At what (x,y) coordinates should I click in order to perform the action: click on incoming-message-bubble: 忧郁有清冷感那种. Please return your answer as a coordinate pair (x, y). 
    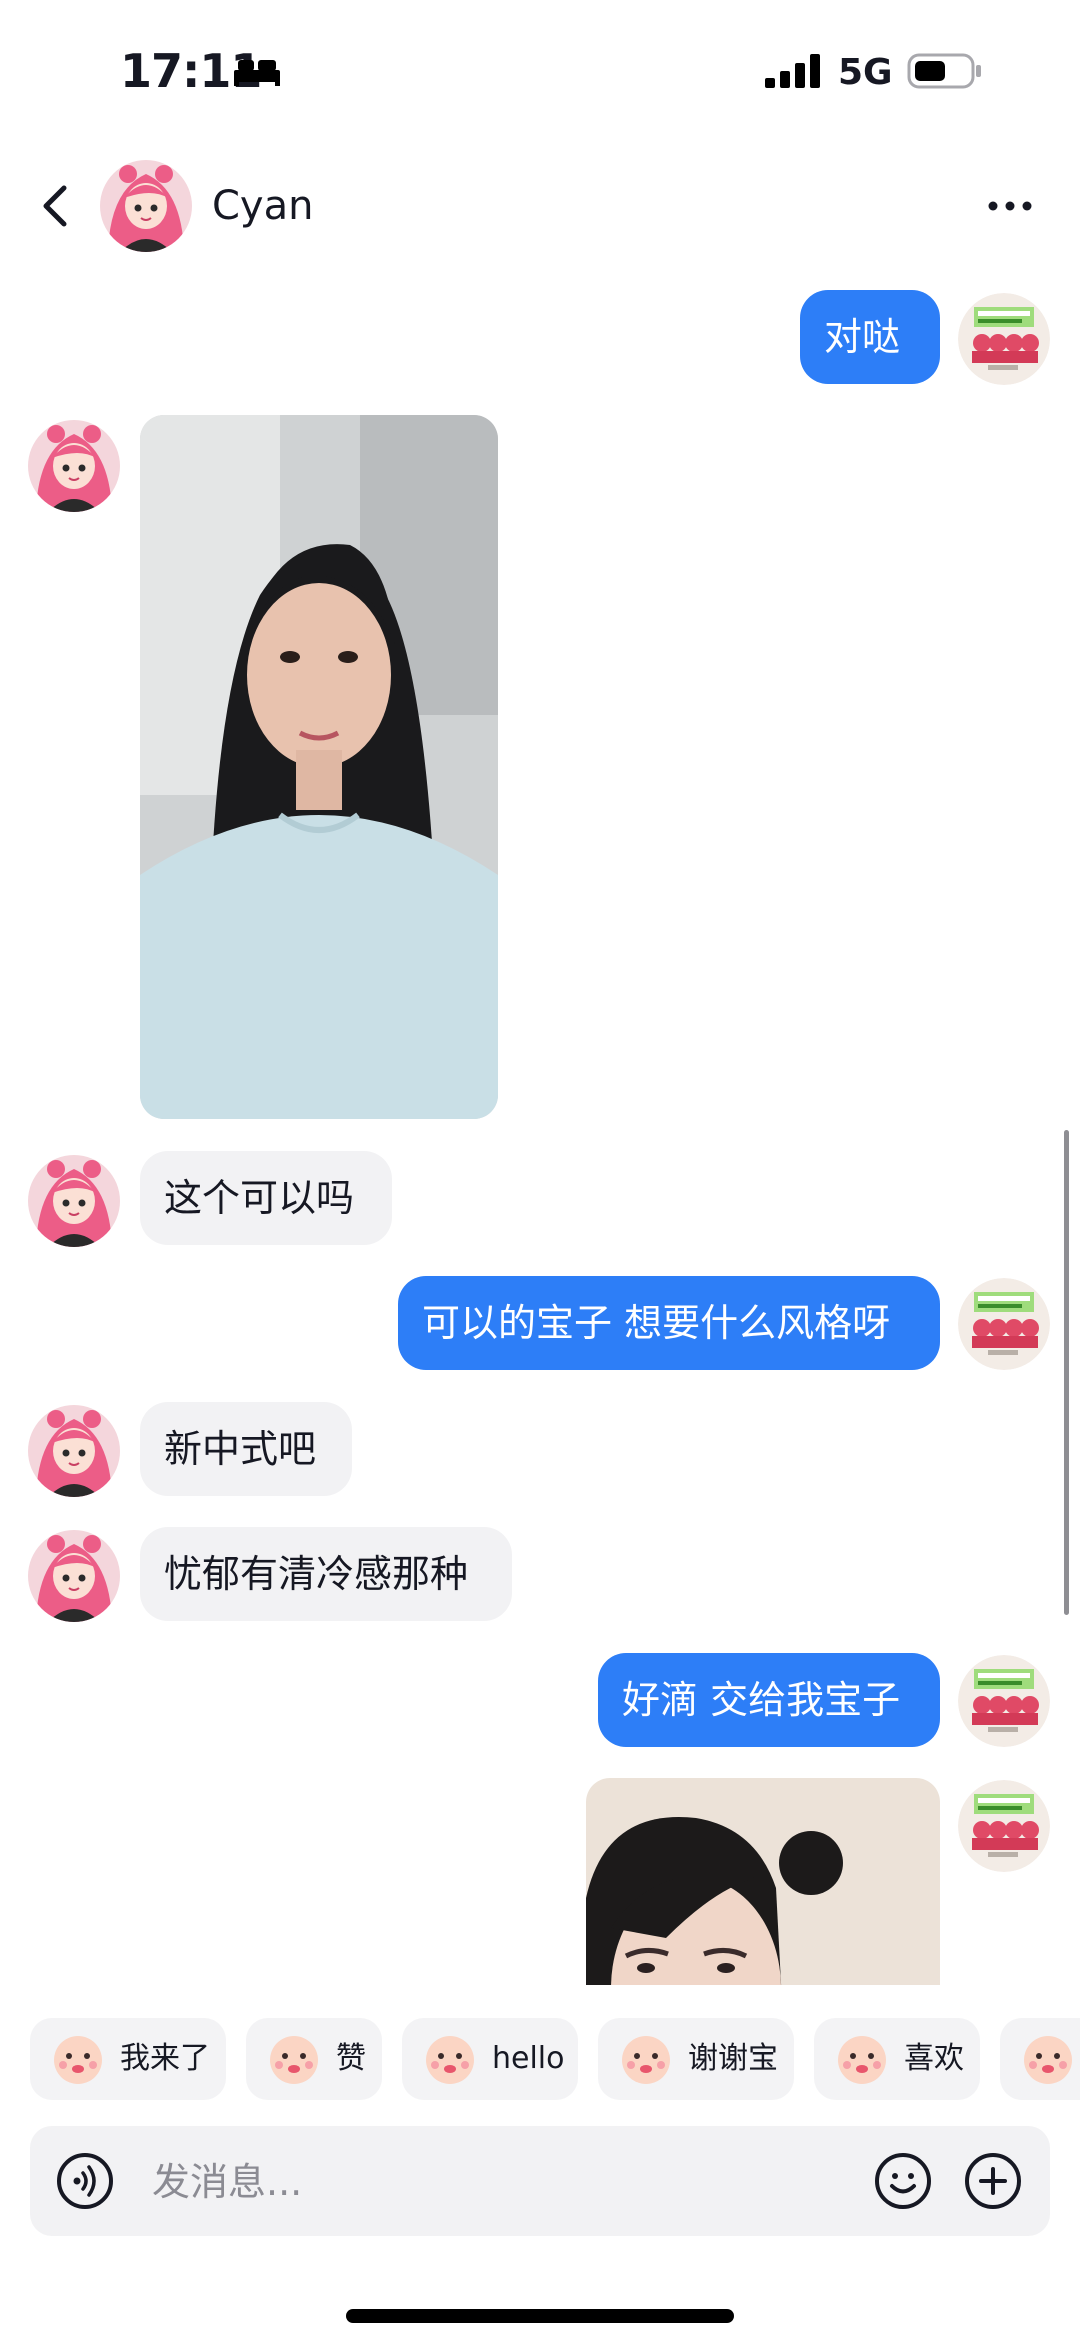
    Looking at the image, I should click on (326, 1574).